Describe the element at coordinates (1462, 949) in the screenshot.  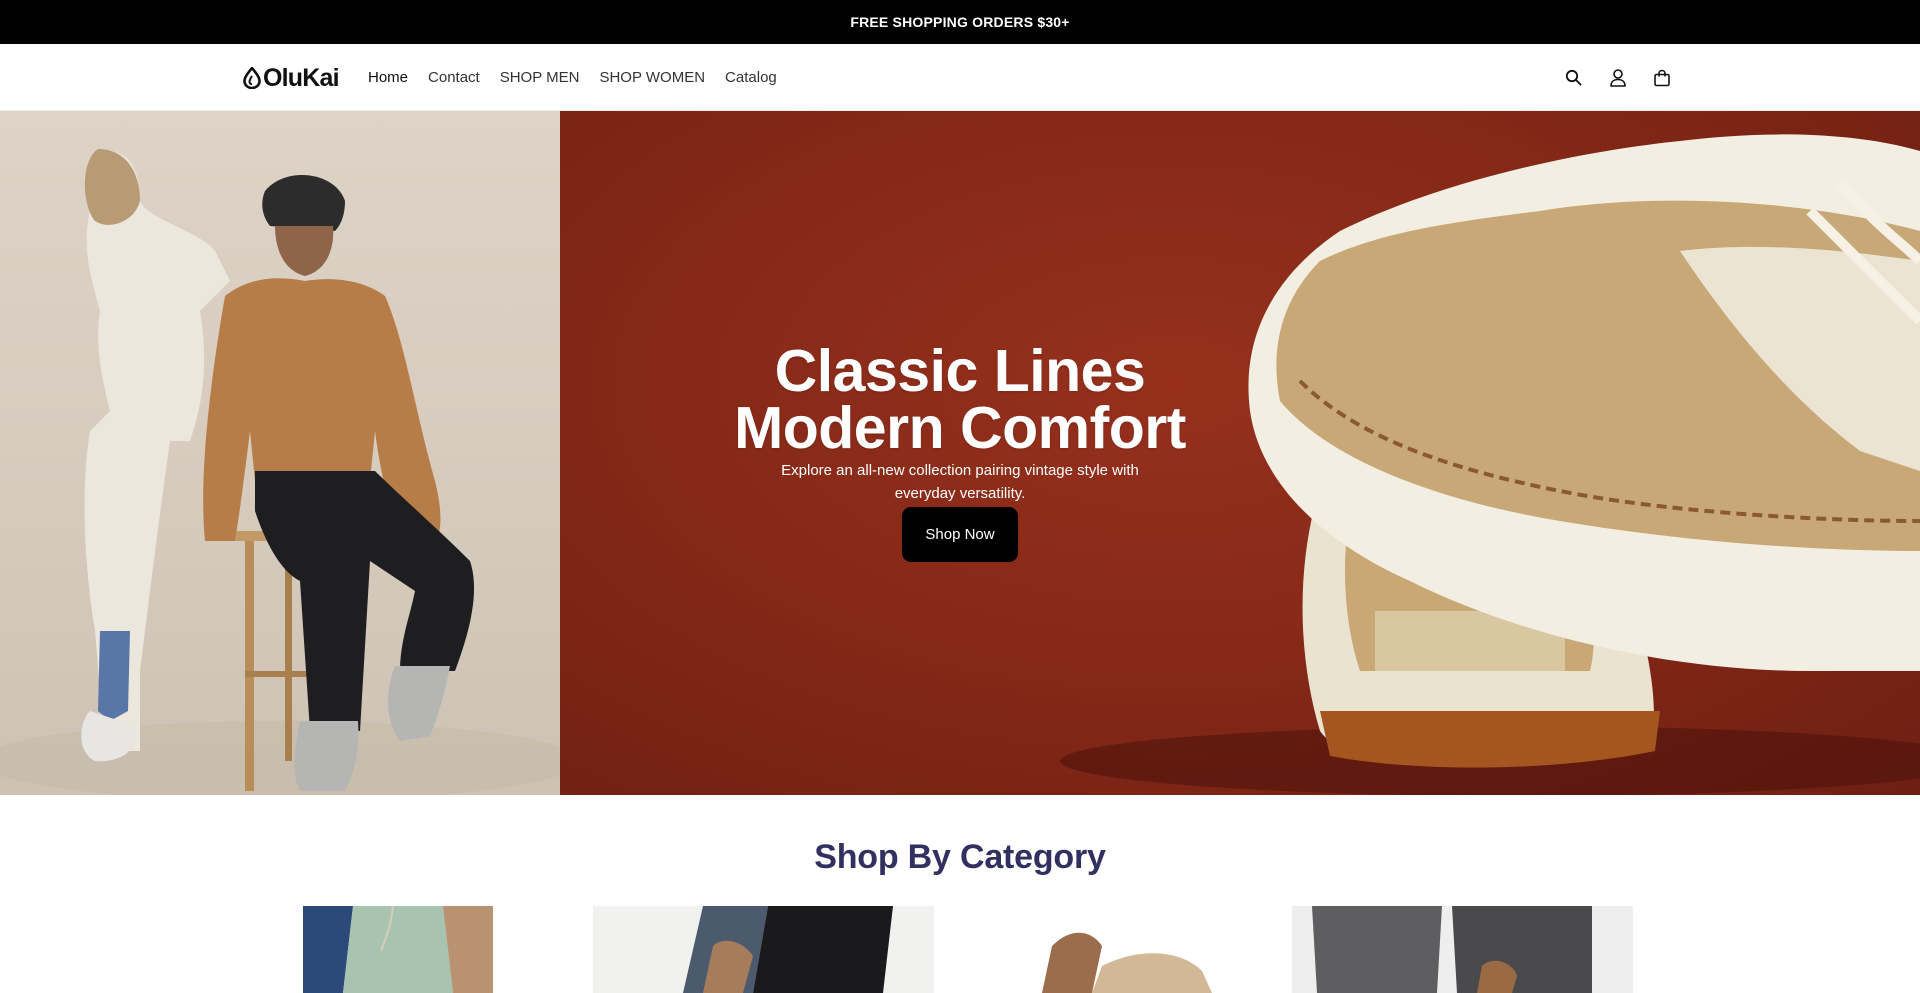
I see `category-card-joggers` at that location.